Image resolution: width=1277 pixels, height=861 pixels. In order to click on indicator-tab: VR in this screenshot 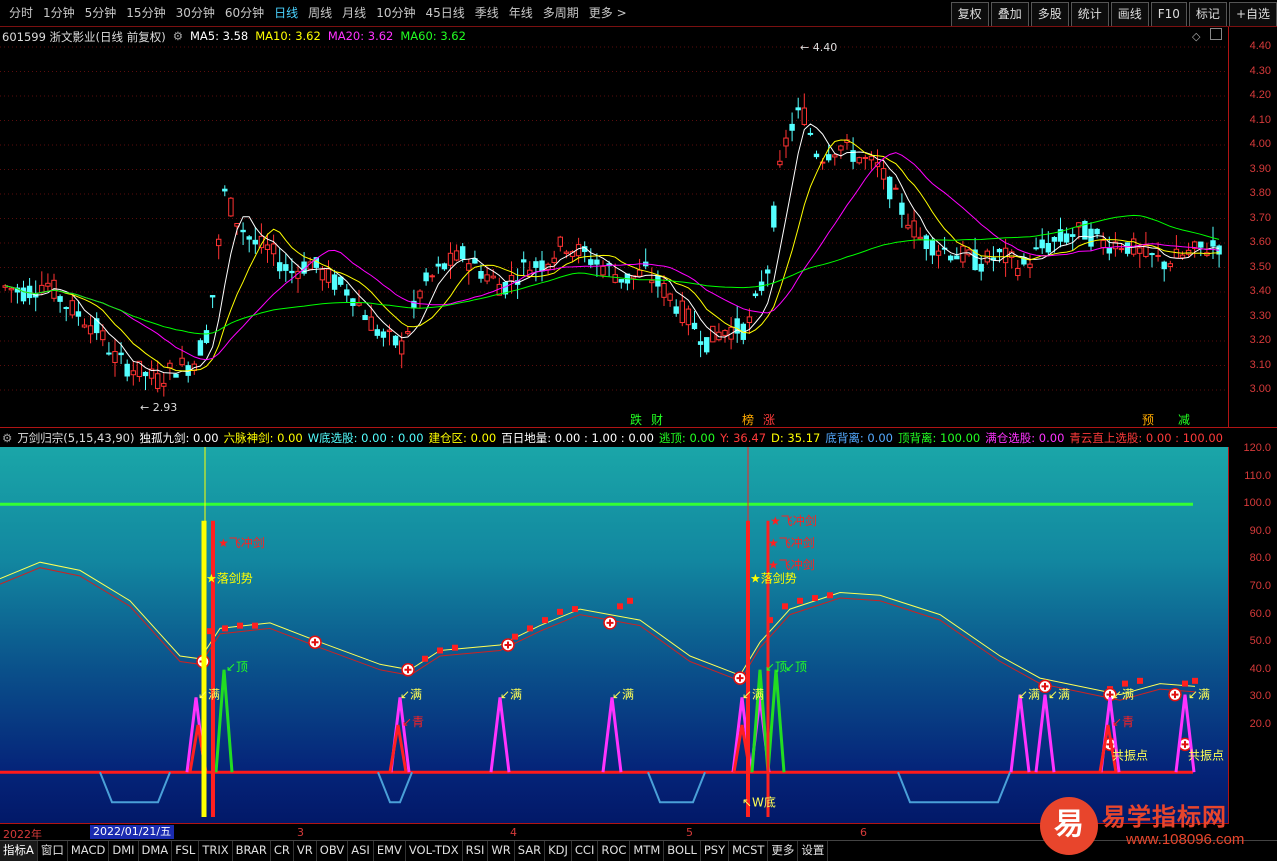, I will do `click(305, 851)`.